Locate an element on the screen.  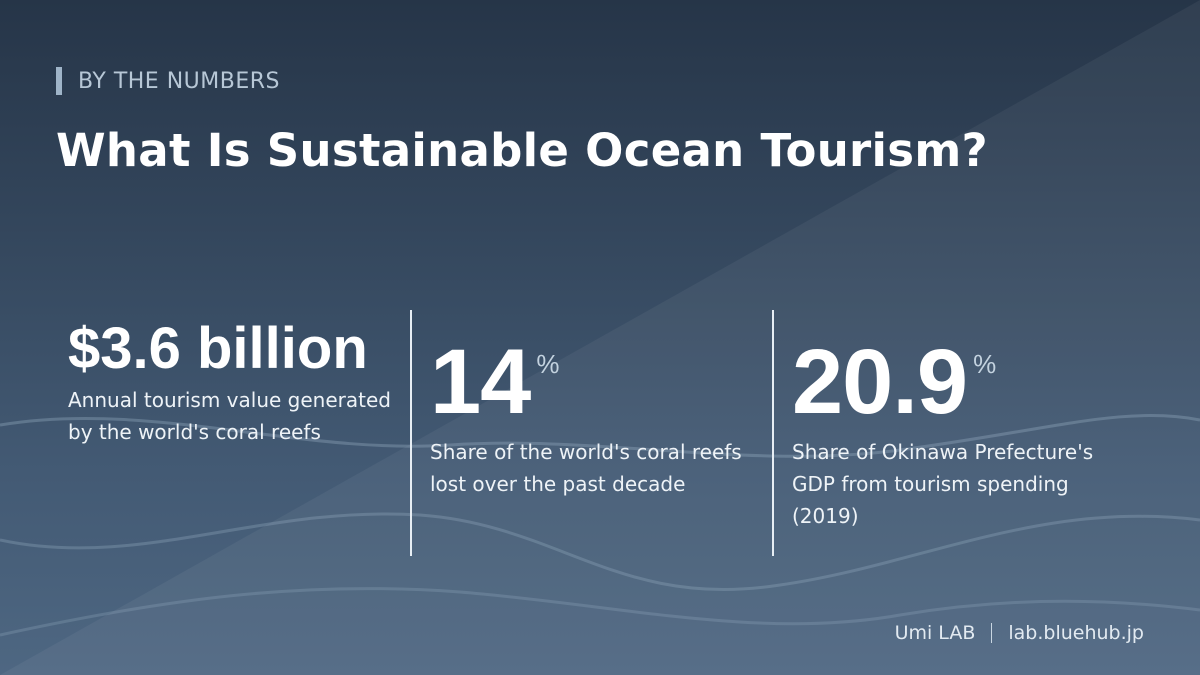
page-title: What Is Sustainable Ocean Tourism? is located at coordinates (522, 150).